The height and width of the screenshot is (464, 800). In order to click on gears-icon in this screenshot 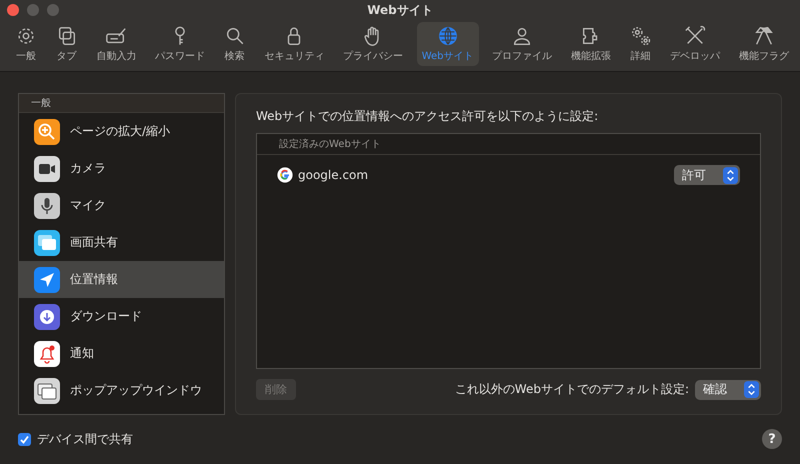, I will do `click(641, 36)`.